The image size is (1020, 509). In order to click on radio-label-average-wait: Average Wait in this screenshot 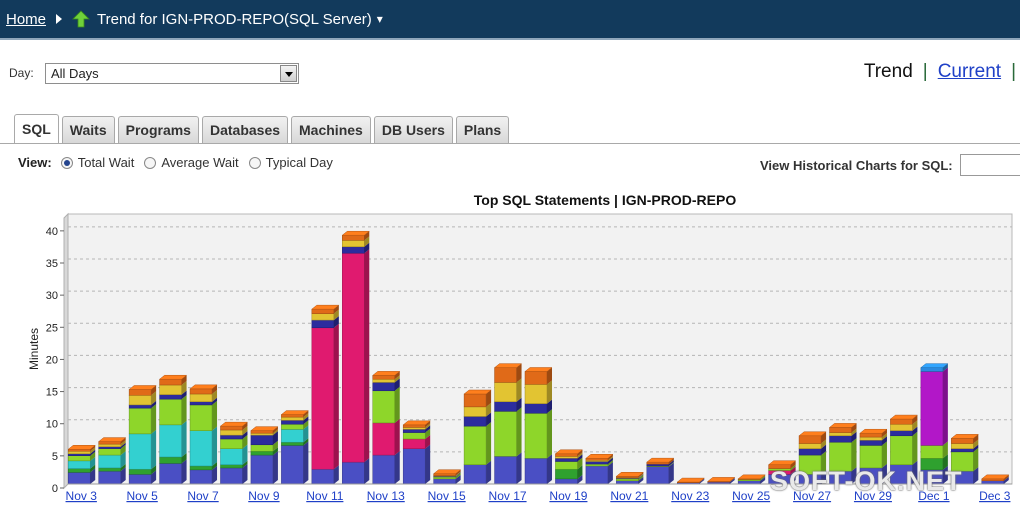, I will do `click(199, 162)`.